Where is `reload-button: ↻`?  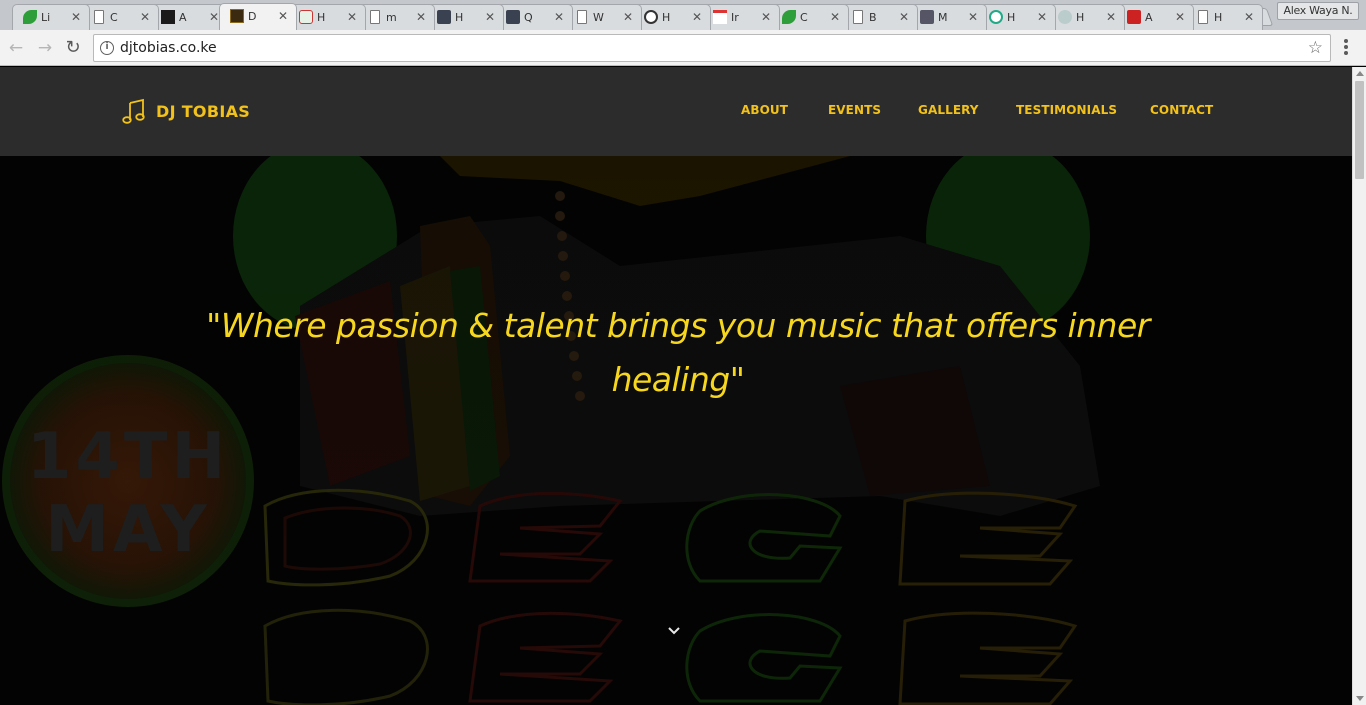
reload-button: ↻ is located at coordinates (73, 48).